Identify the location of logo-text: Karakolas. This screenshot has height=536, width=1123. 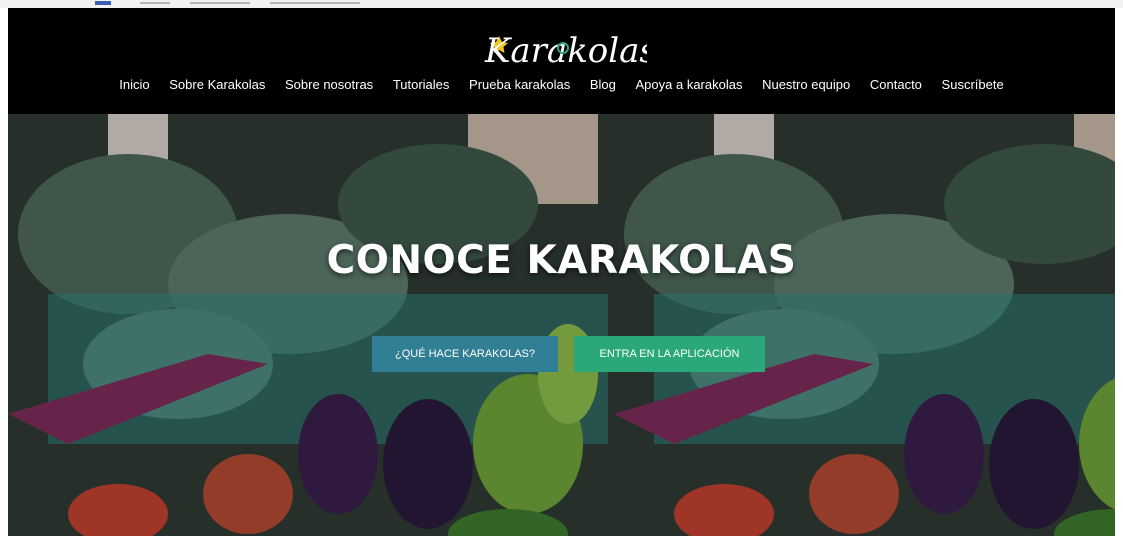
(565, 50).